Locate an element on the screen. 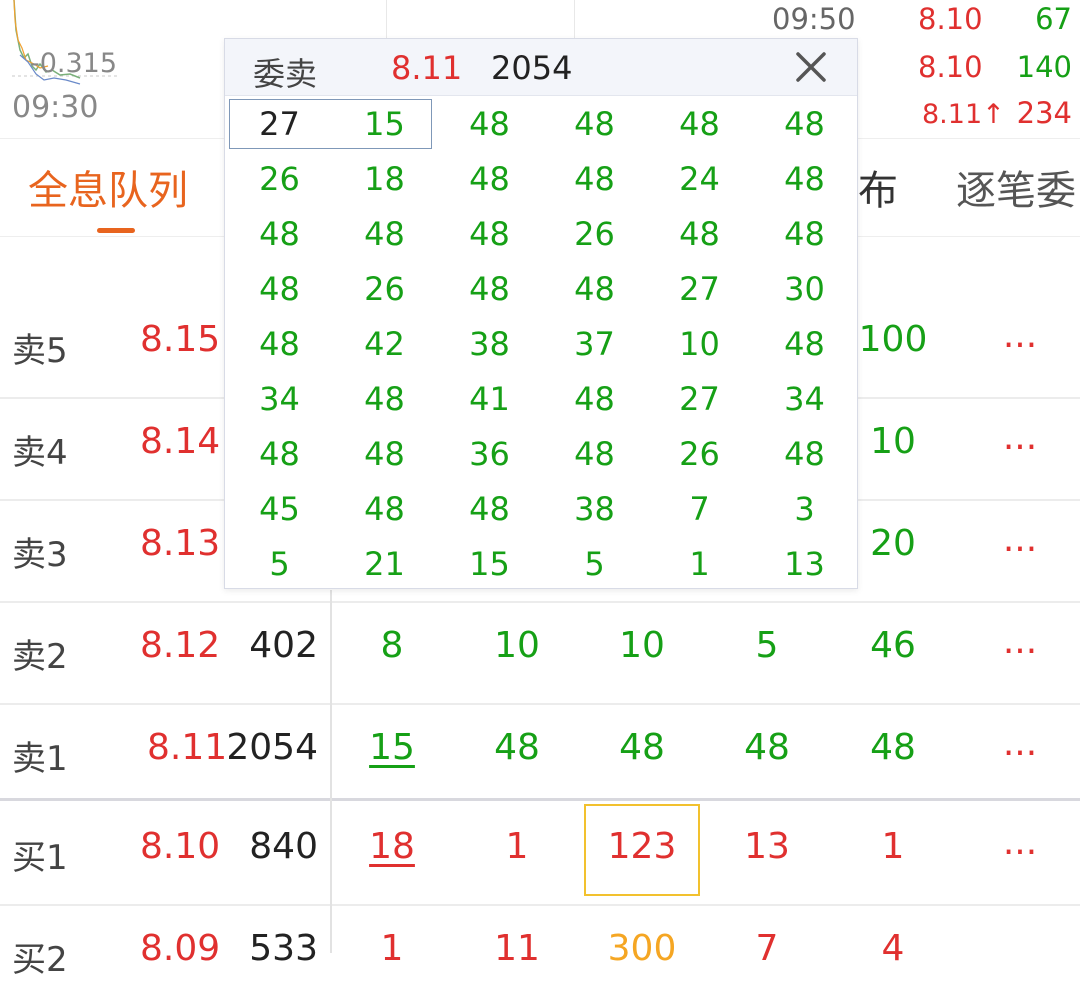 Image resolution: width=1080 pixels, height=1006 pixels. queue-cell-value: 15 is located at coordinates (392, 747).